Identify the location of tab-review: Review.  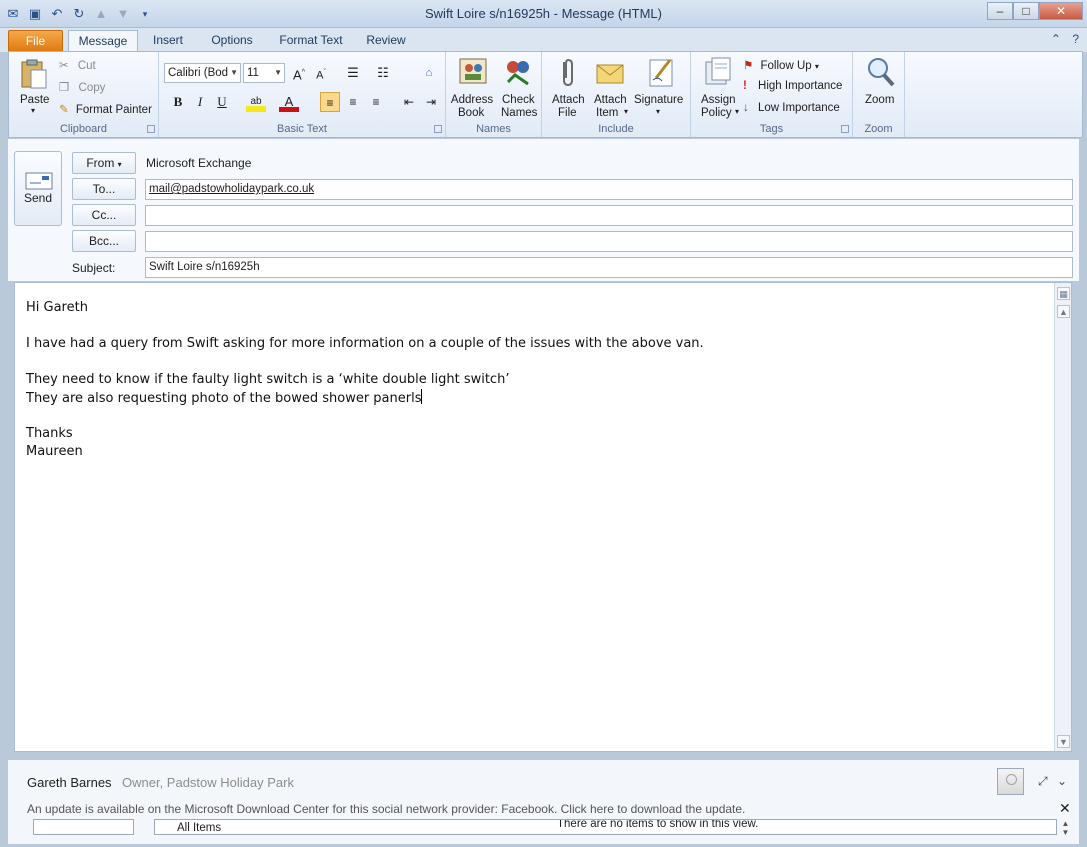
(386, 41).